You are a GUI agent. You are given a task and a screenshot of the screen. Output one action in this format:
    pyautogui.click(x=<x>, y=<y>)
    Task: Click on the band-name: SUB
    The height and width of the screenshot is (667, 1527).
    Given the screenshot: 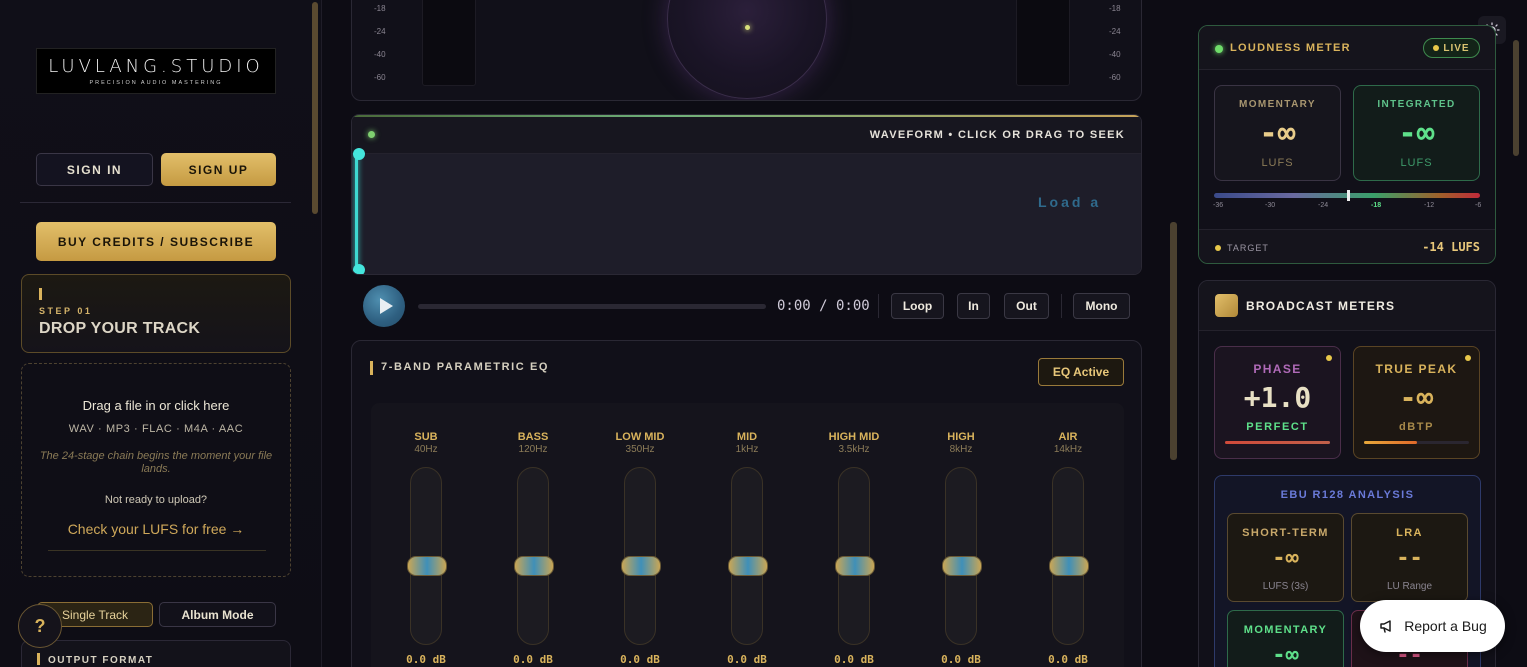 What is the action you would take?
    pyautogui.click(x=426, y=437)
    